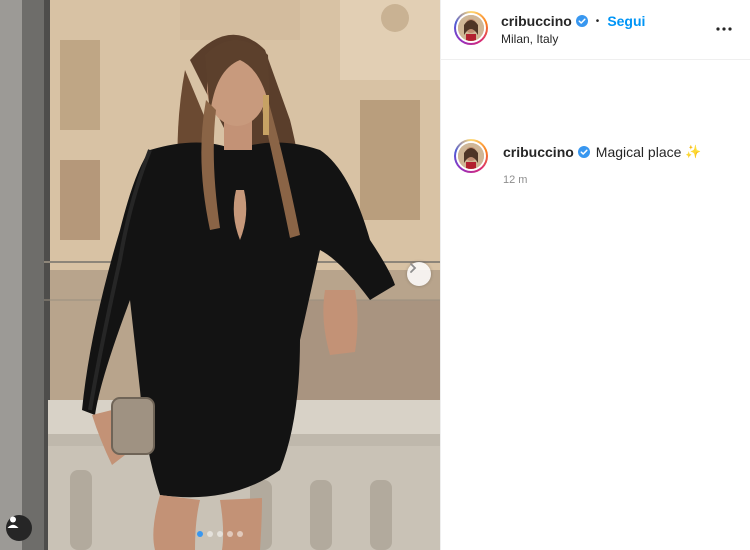  Describe the element at coordinates (638, 152) in the screenshot. I see `caption-text: Magical place` at that location.